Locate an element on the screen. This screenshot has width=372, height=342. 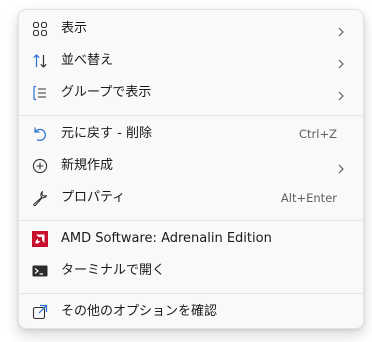
menu-item-undo-delete: 元に戻す - 削除 Ctrl+Z is located at coordinates (191, 134).